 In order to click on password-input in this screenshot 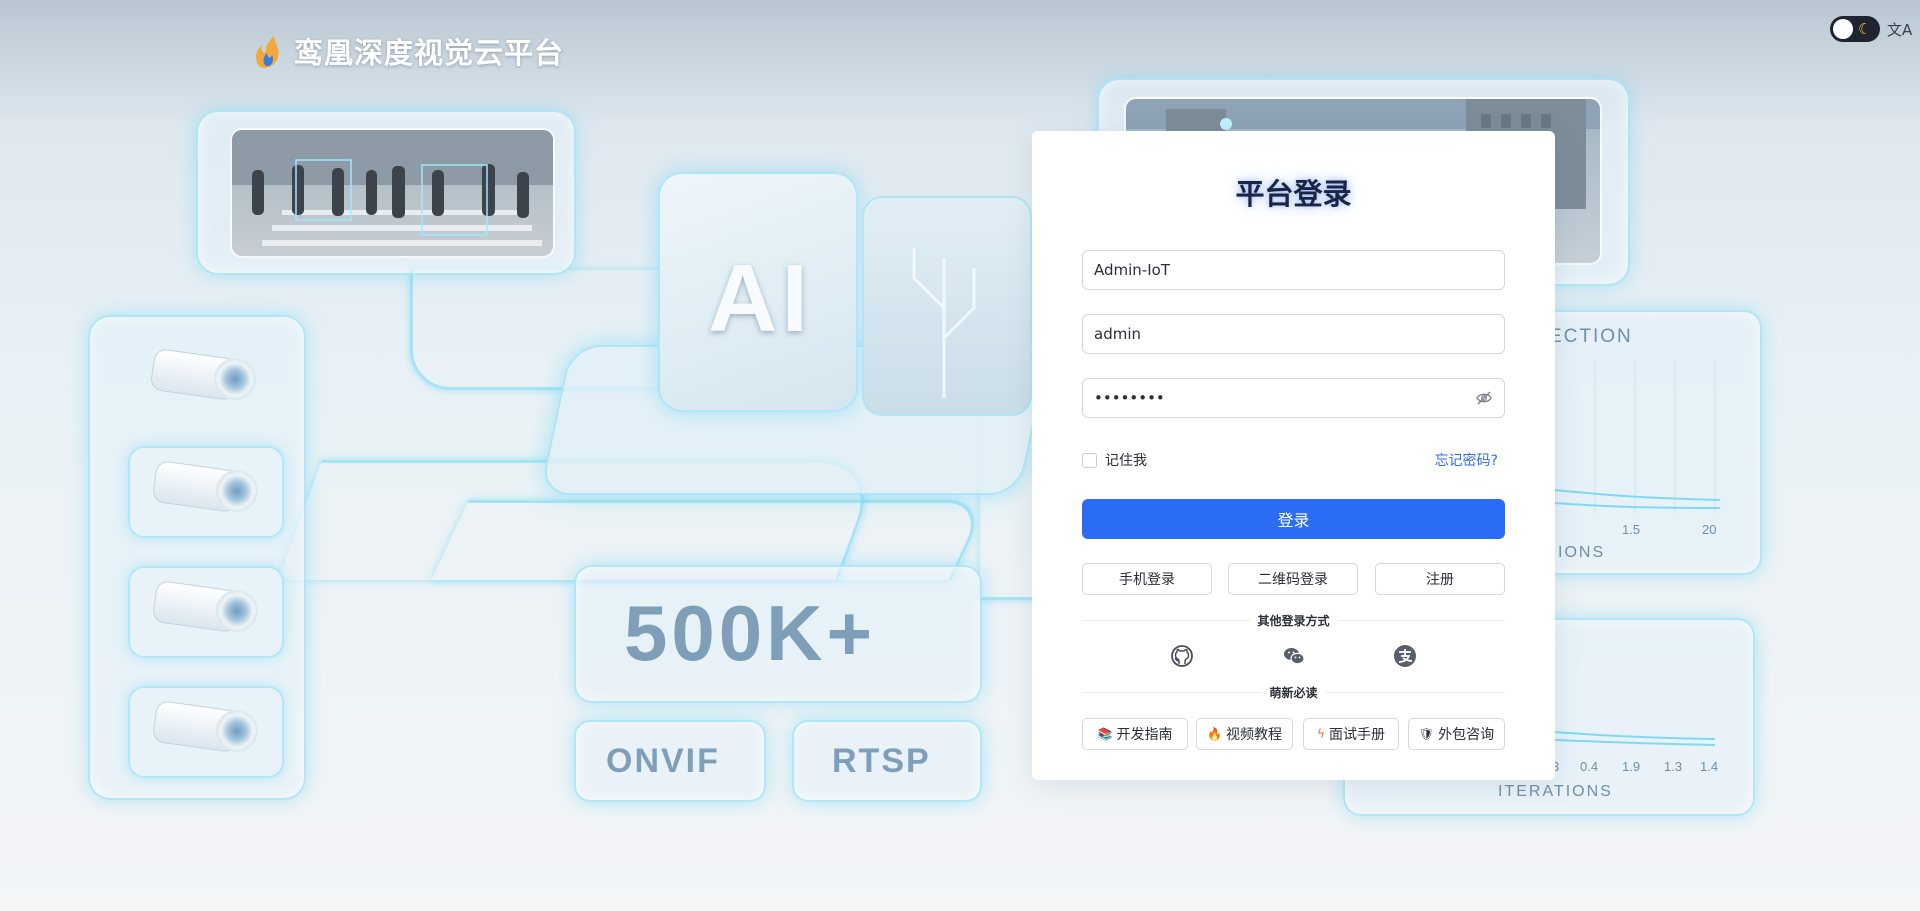, I will do `click(1284, 398)`.